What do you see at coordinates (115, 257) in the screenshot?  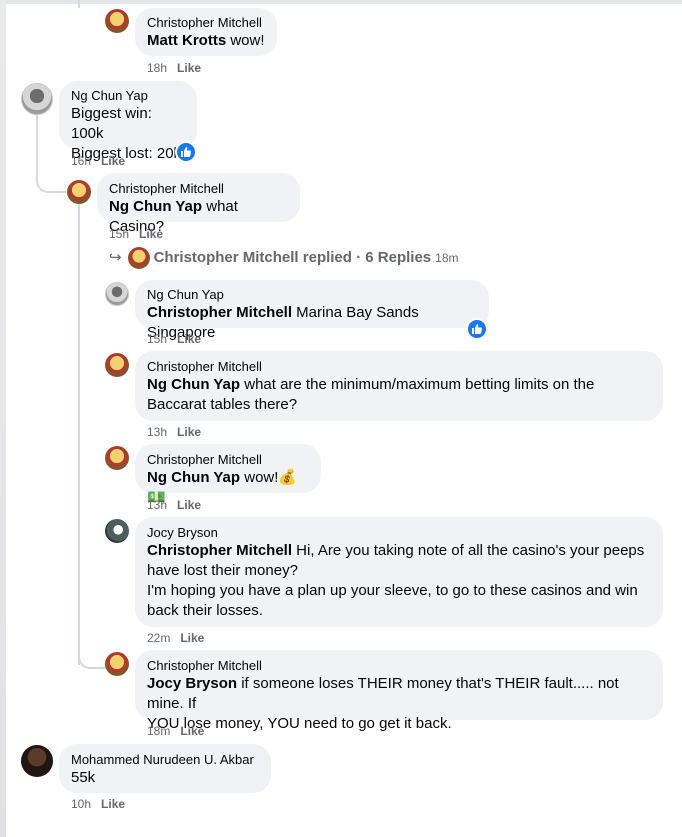 I see `reply-arrow-icon: ↪` at bounding box center [115, 257].